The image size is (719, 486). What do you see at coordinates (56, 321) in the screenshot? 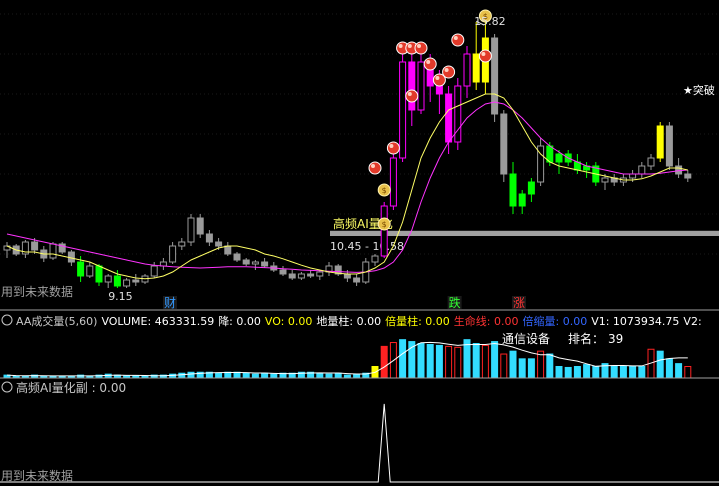
I see `volume-header-item: AA成交量(5,60)` at bounding box center [56, 321].